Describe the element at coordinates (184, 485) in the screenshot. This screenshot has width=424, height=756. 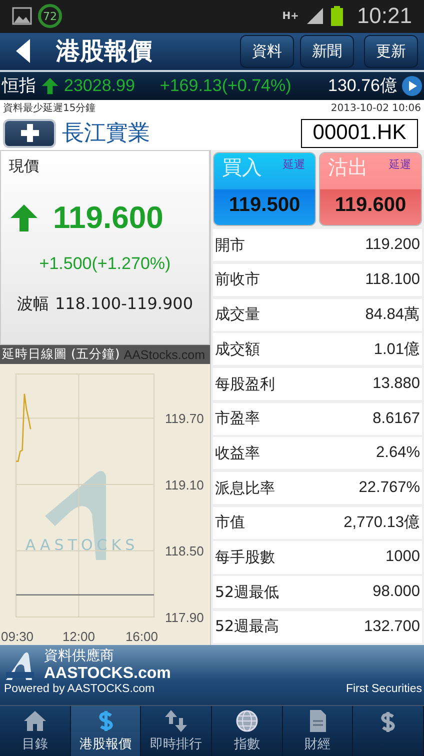
I see `y-tick-label: 119.10` at that location.